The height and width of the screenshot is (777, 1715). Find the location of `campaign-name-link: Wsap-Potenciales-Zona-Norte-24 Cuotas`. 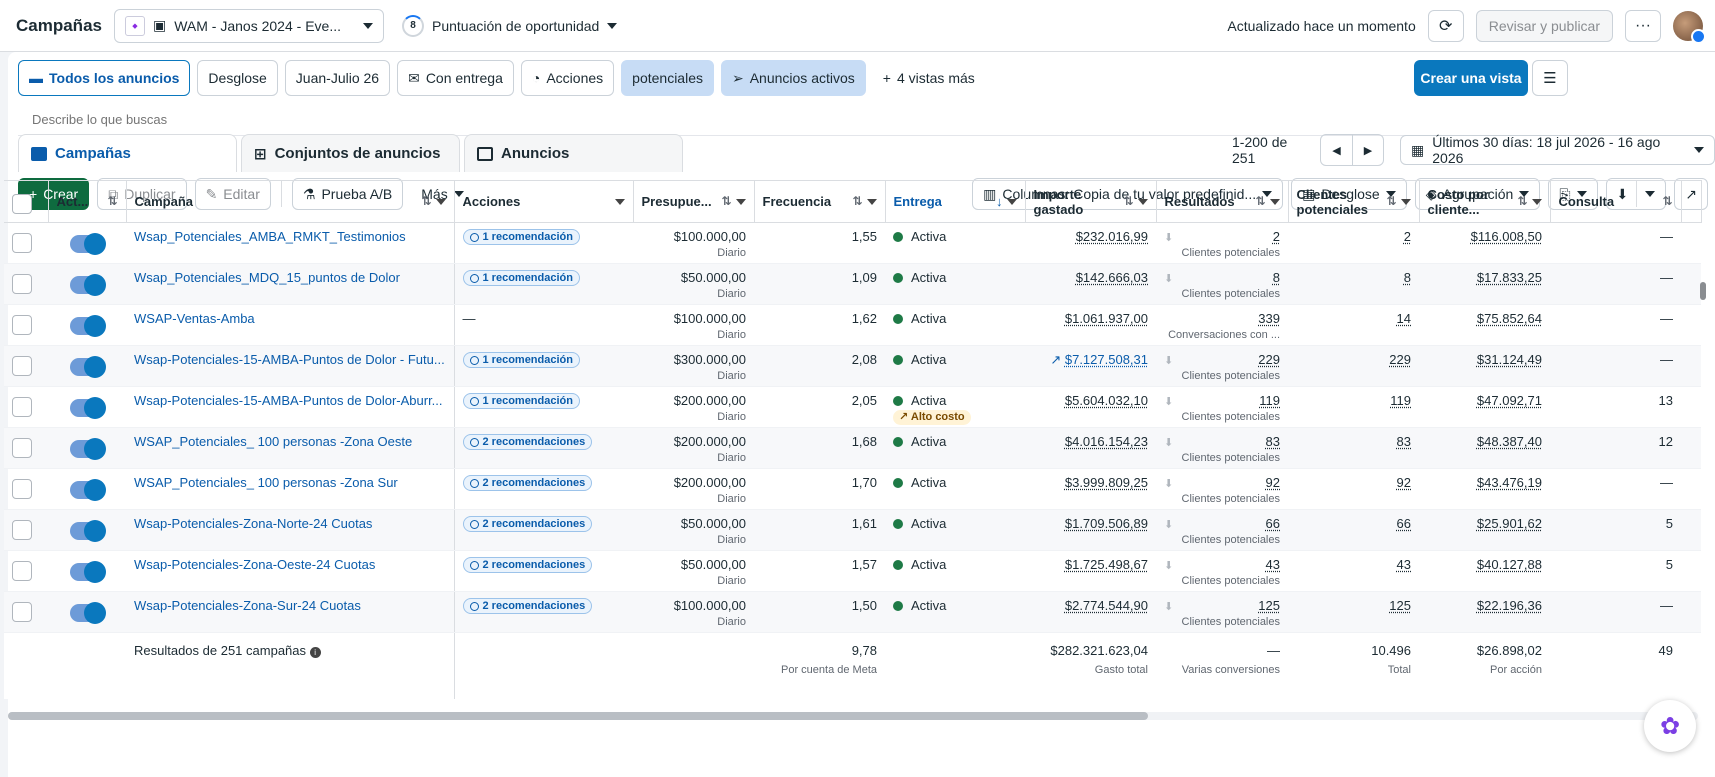

campaign-name-link: Wsap-Potenciales-Zona-Norte-24 Cuotas is located at coordinates (290, 523).